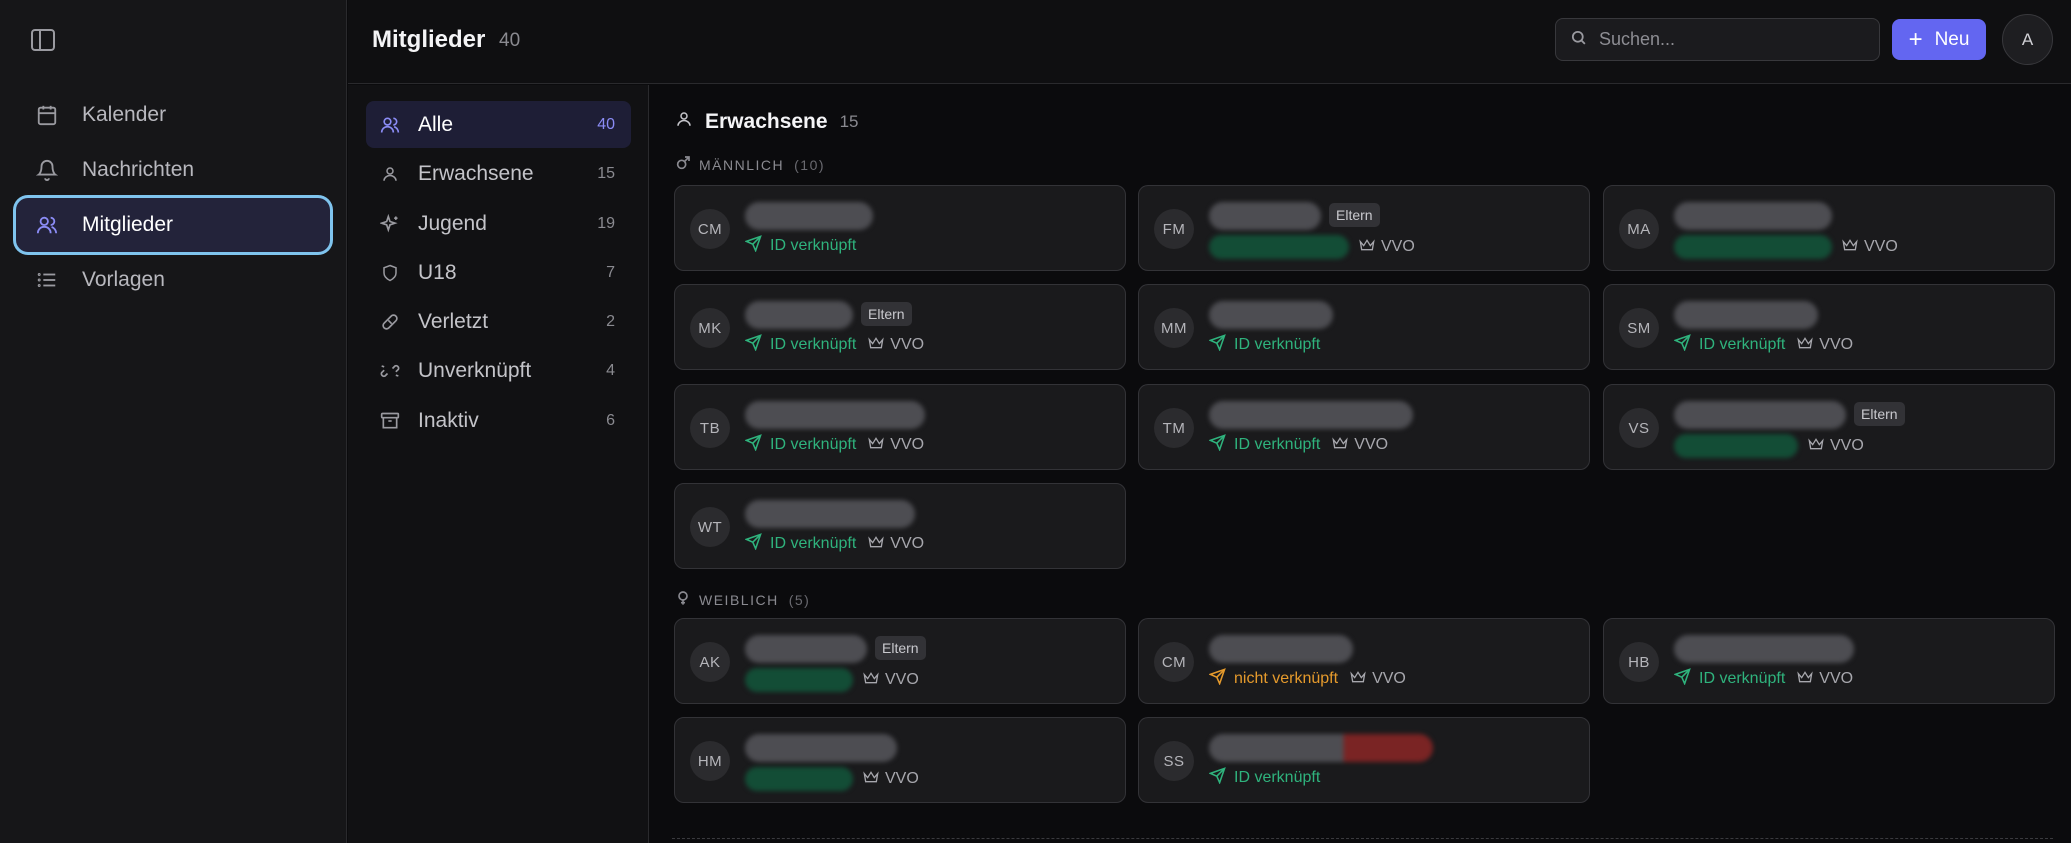 This screenshot has height=843, width=2071. I want to click on member-card: TM ID verknüpft VVO, so click(1364, 427).